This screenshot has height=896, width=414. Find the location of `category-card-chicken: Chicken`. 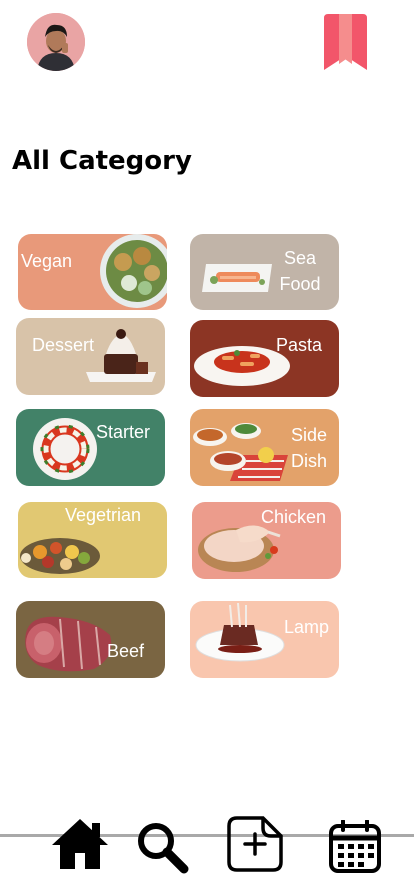

category-card-chicken: Chicken is located at coordinates (266, 540).